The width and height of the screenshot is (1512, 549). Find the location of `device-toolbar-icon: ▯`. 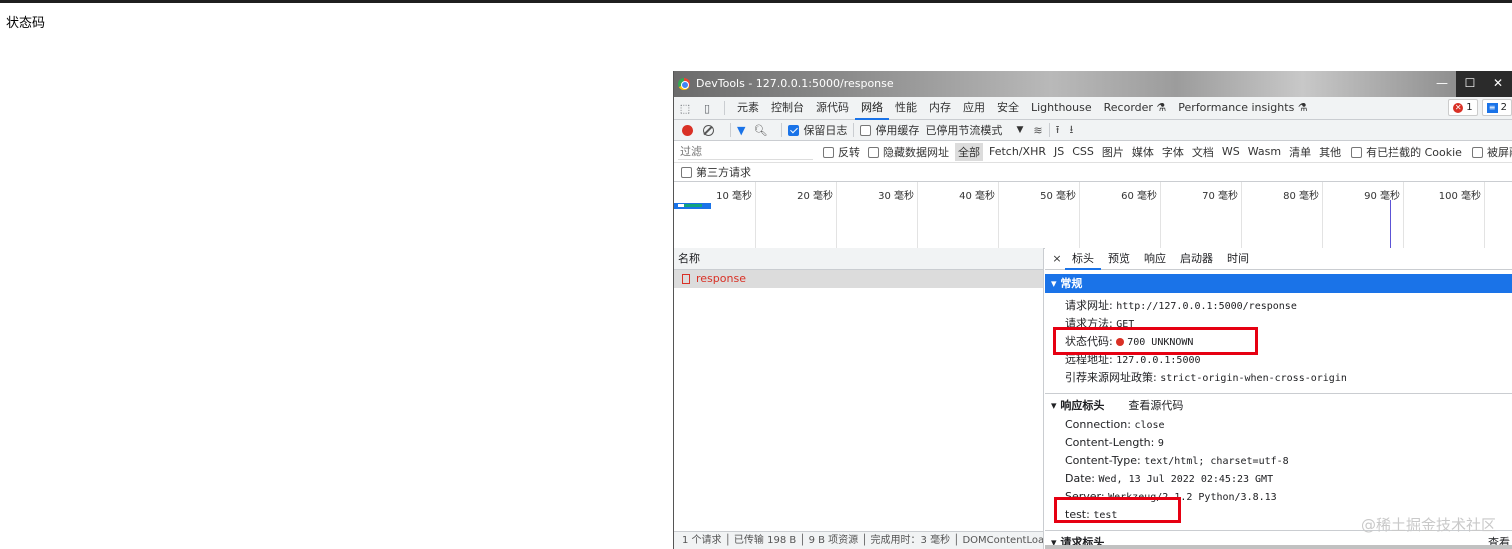

device-toolbar-icon: ▯ is located at coordinates (707, 108).